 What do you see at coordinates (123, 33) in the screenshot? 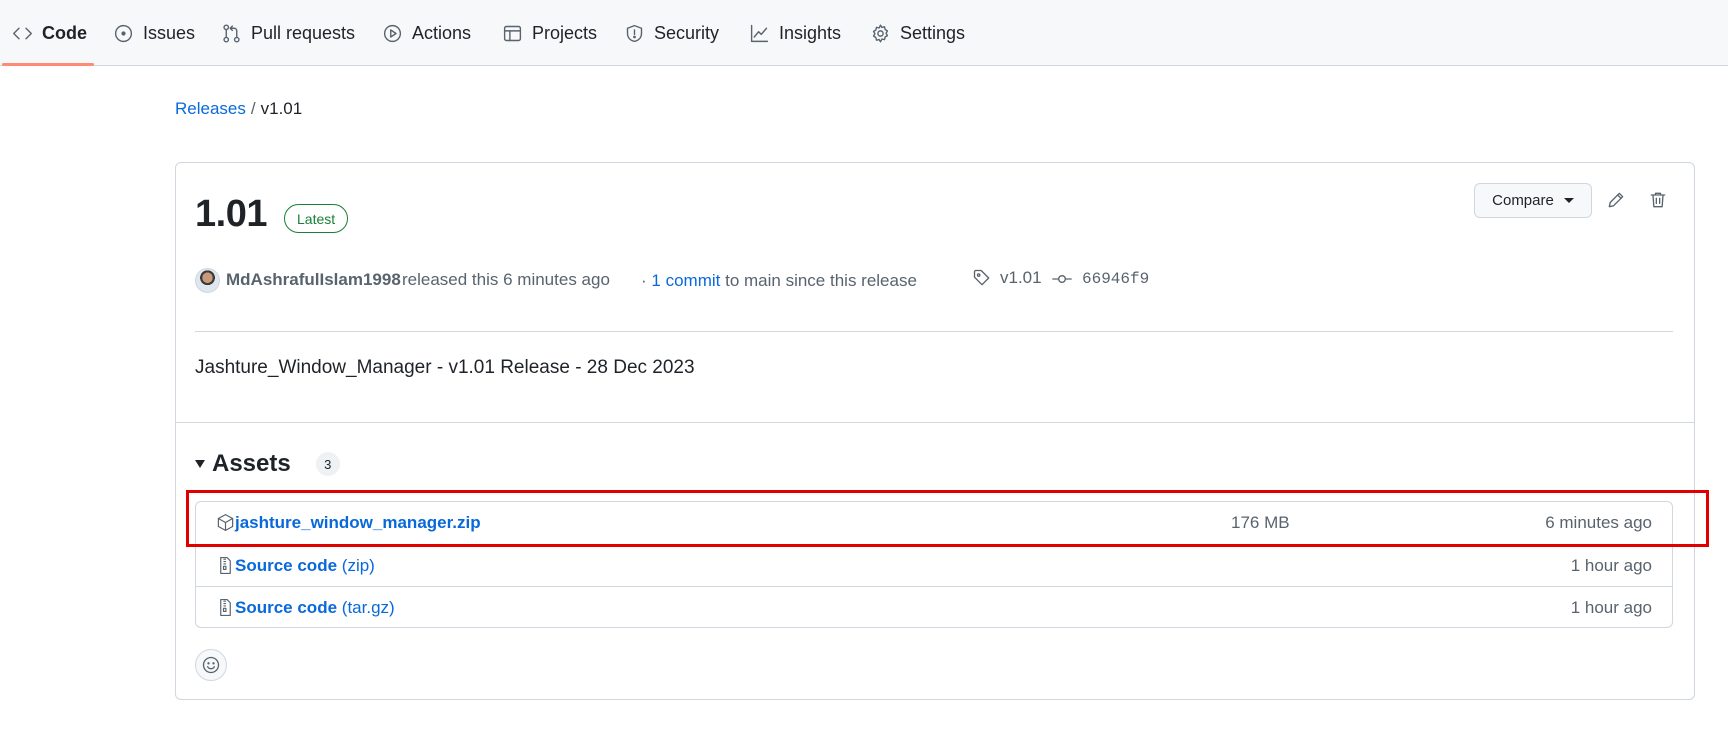
I see `issue-opened-icon` at bounding box center [123, 33].